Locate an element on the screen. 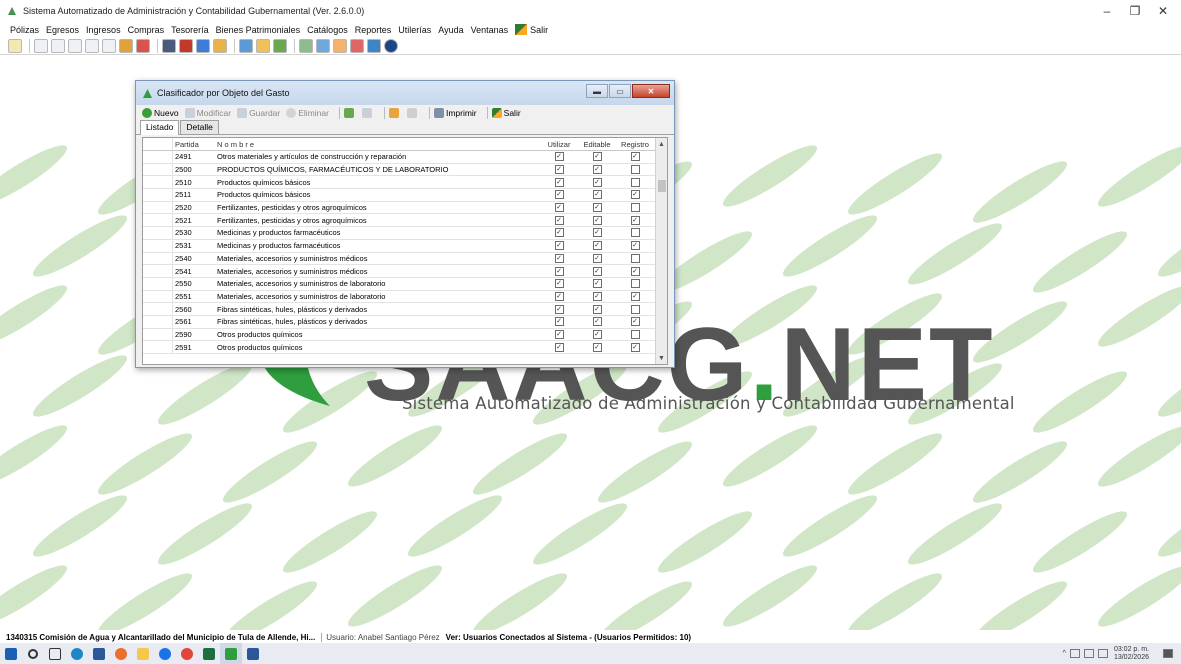 This screenshot has height=664, width=1181. menu-polizas: Pólizas is located at coordinates (24, 30).